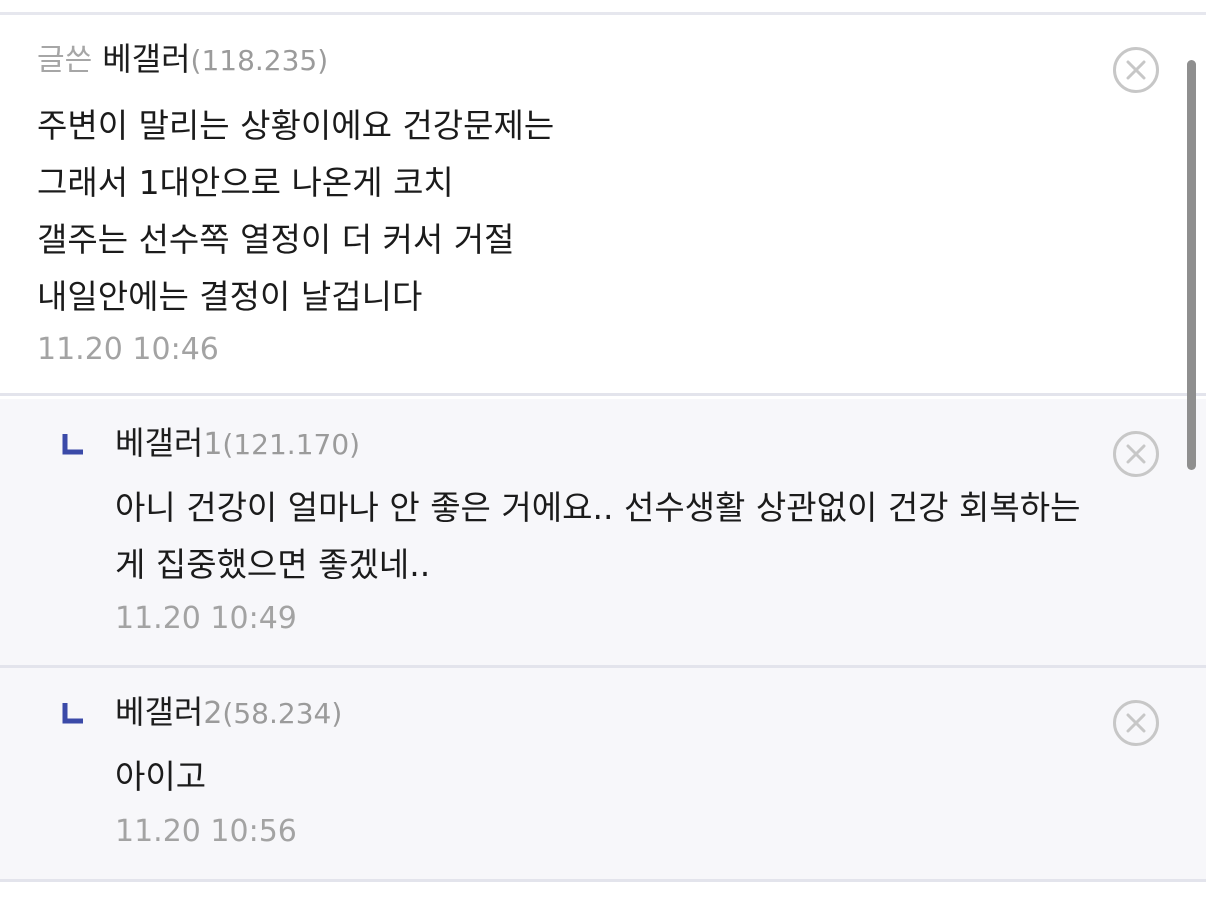 The height and width of the screenshot is (897, 1206). What do you see at coordinates (213, 444) in the screenshot?
I see `author-nickname-number: 1` at bounding box center [213, 444].